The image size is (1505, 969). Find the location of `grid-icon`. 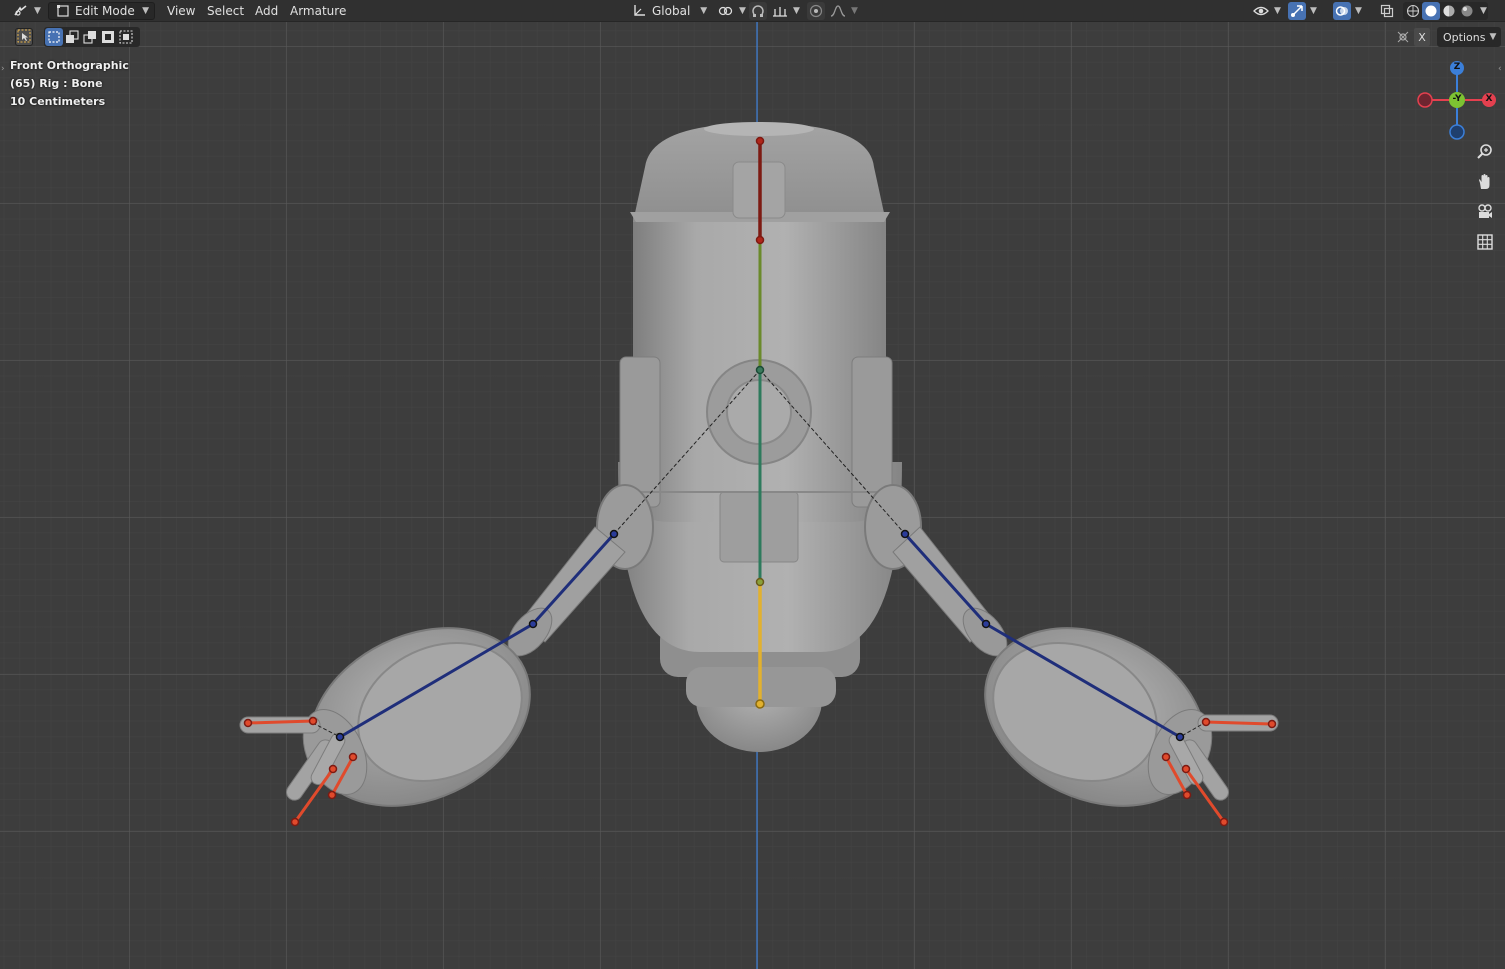

grid-icon is located at coordinates (1485, 244).